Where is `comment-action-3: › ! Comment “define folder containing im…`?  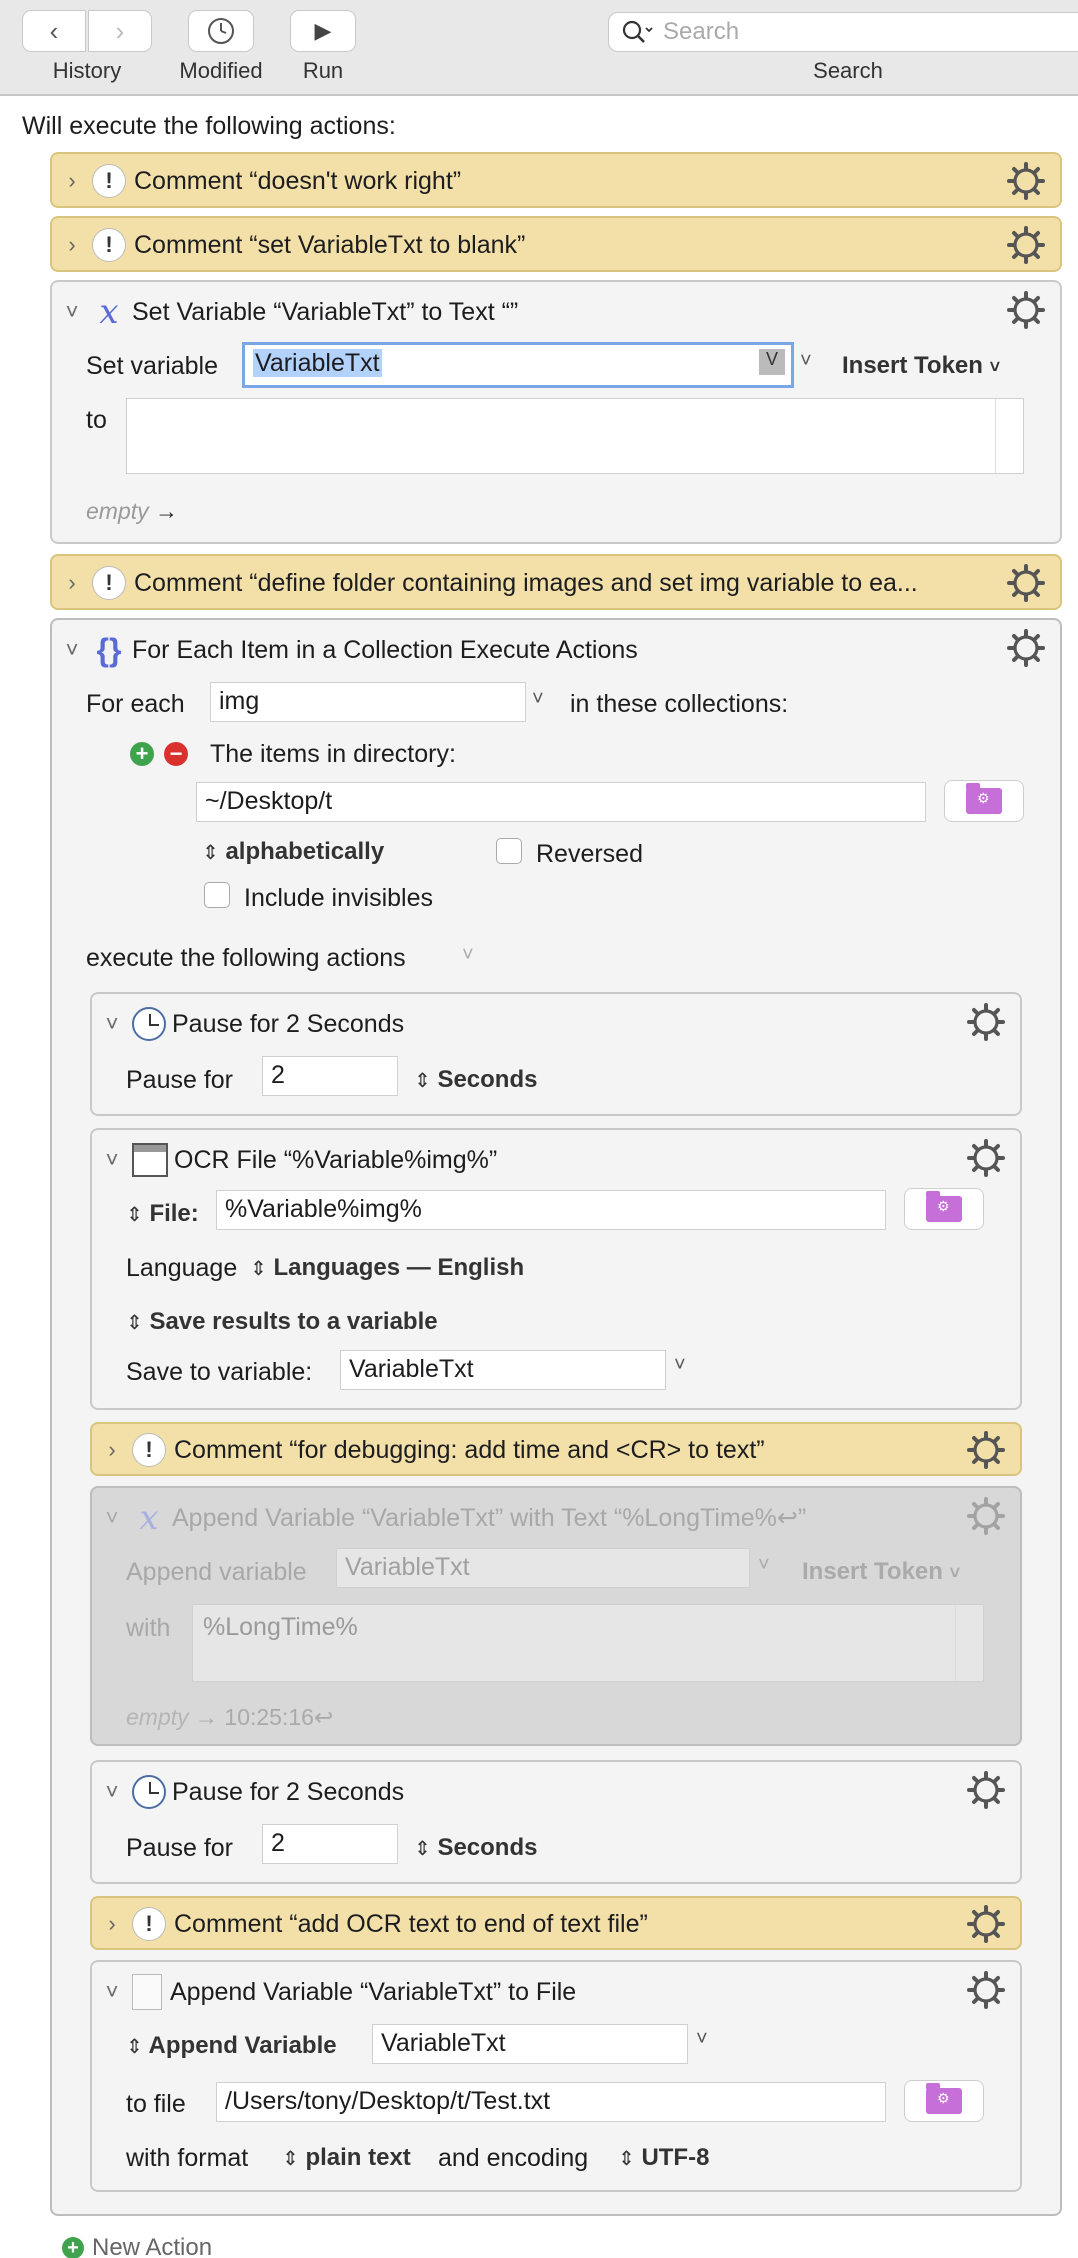
comment-action-3: › ! Comment “define folder containing im… is located at coordinates (556, 582).